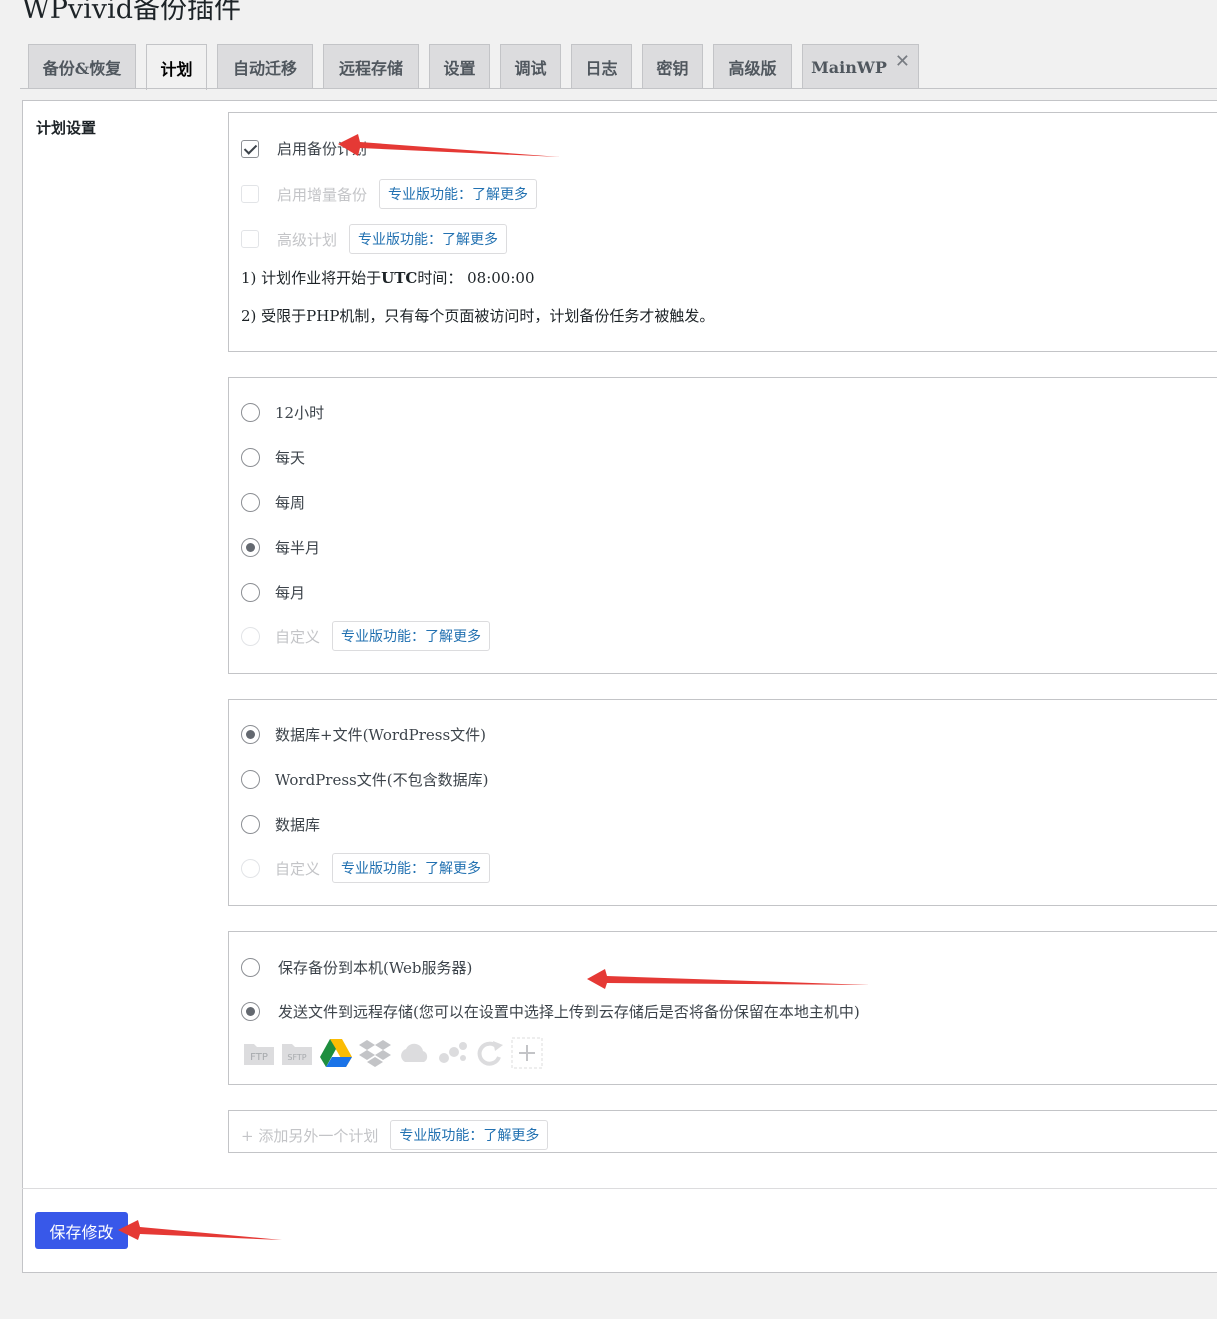 This screenshot has height=1319, width=1217. What do you see at coordinates (273, 457) in the screenshot?
I see `frequency-option-daily: 每天` at bounding box center [273, 457].